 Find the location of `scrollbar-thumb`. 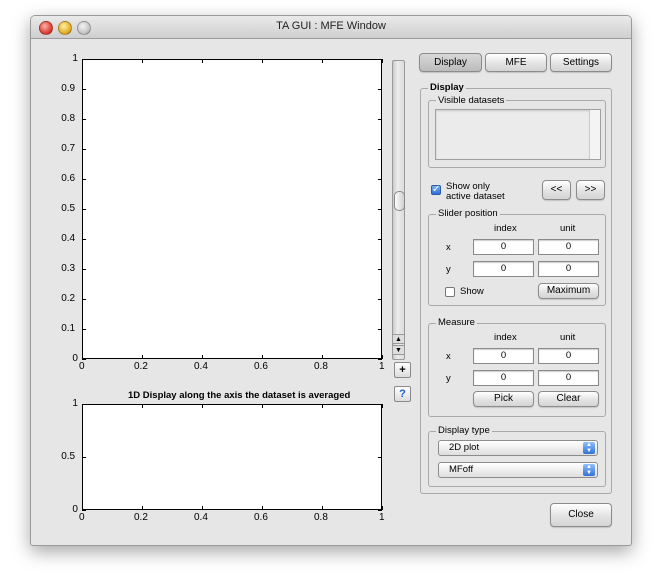

scrollbar-thumb is located at coordinates (399, 201).